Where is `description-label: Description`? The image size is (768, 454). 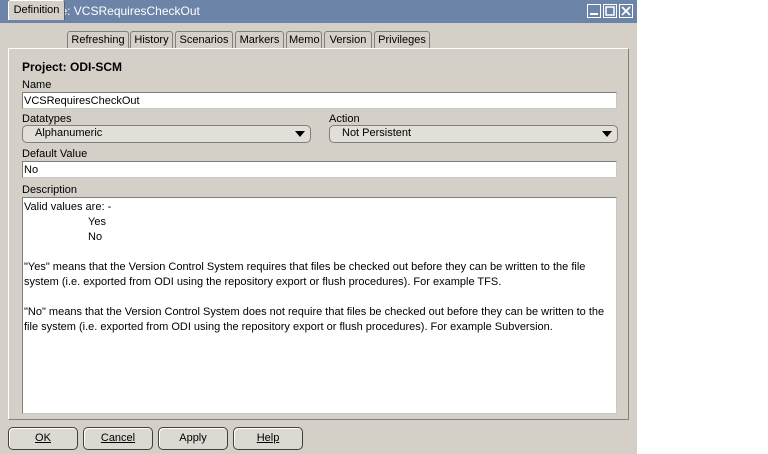
description-label: Description is located at coordinates (50, 190).